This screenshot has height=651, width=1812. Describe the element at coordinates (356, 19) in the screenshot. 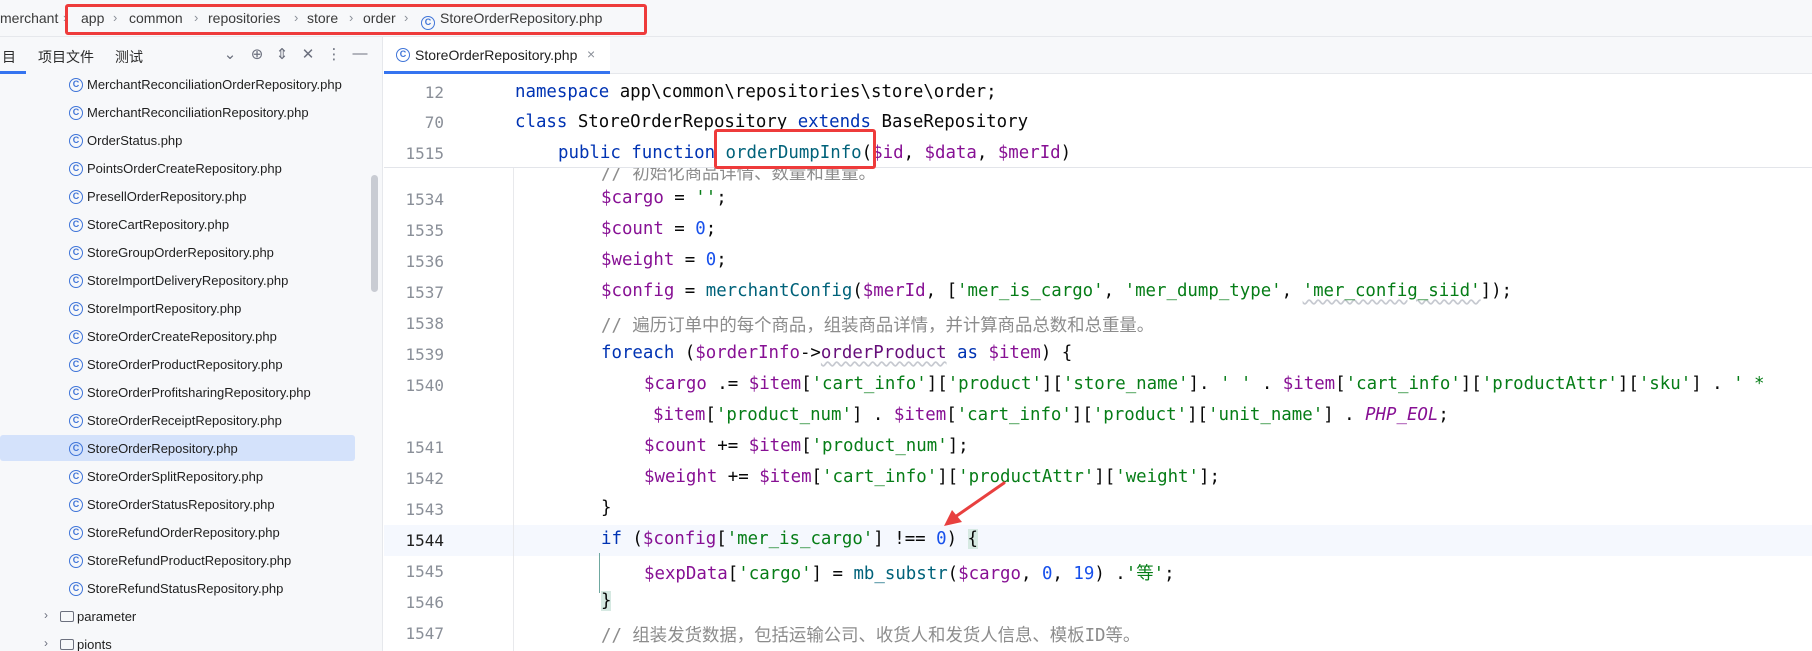

I see `highlight-box-breadcrumb` at that location.